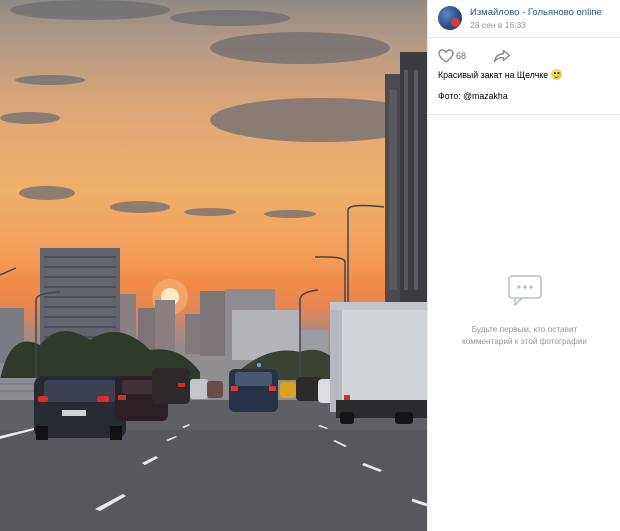 The height and width of the screenshot is (531, 620). What do you see at coordinates (524, 114) in the screenshot?
I see `divider` at bounding box center [524, 114].